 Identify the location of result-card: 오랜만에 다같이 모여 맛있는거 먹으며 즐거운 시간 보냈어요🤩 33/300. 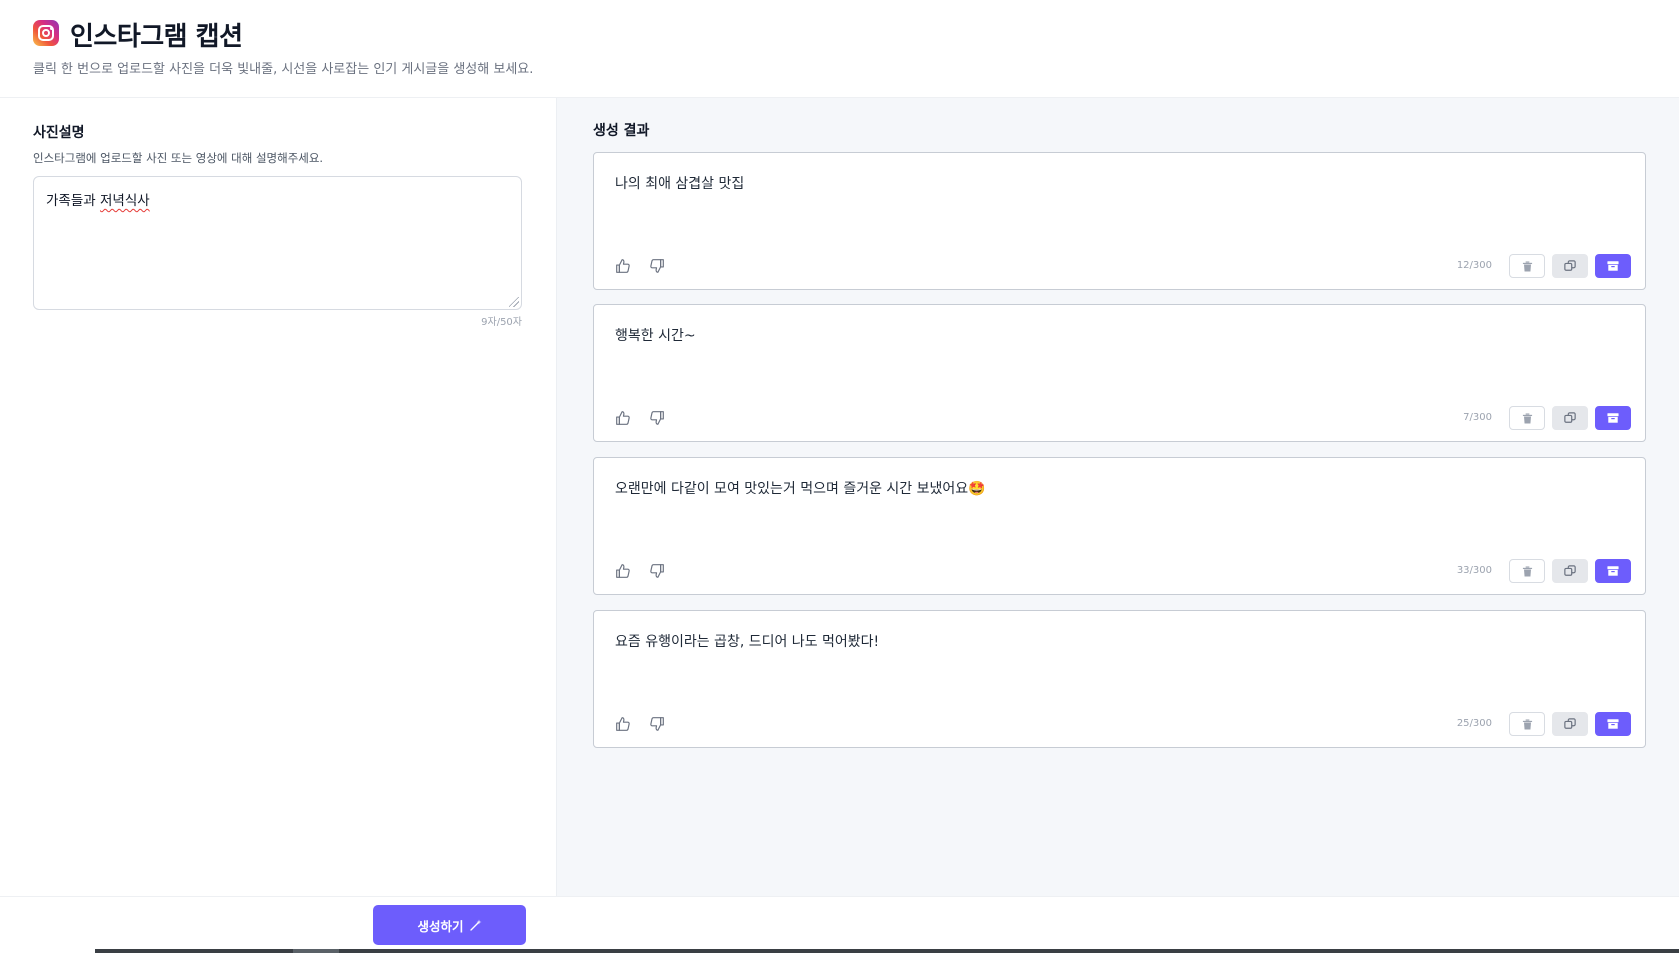
(1119, 526).